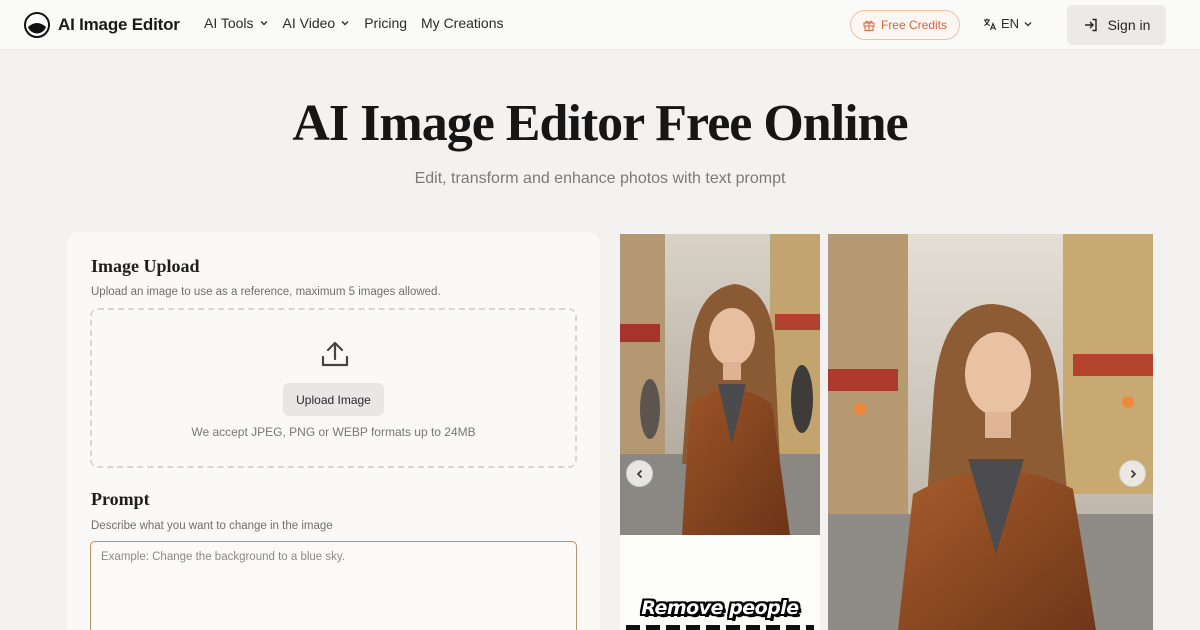 Image resolution: width=1200 pixels, height=630 pixels. What do you see at coordinates (720, 627) in the screenshot?
I see `caption-overflow` at bounding box center [720, 627].